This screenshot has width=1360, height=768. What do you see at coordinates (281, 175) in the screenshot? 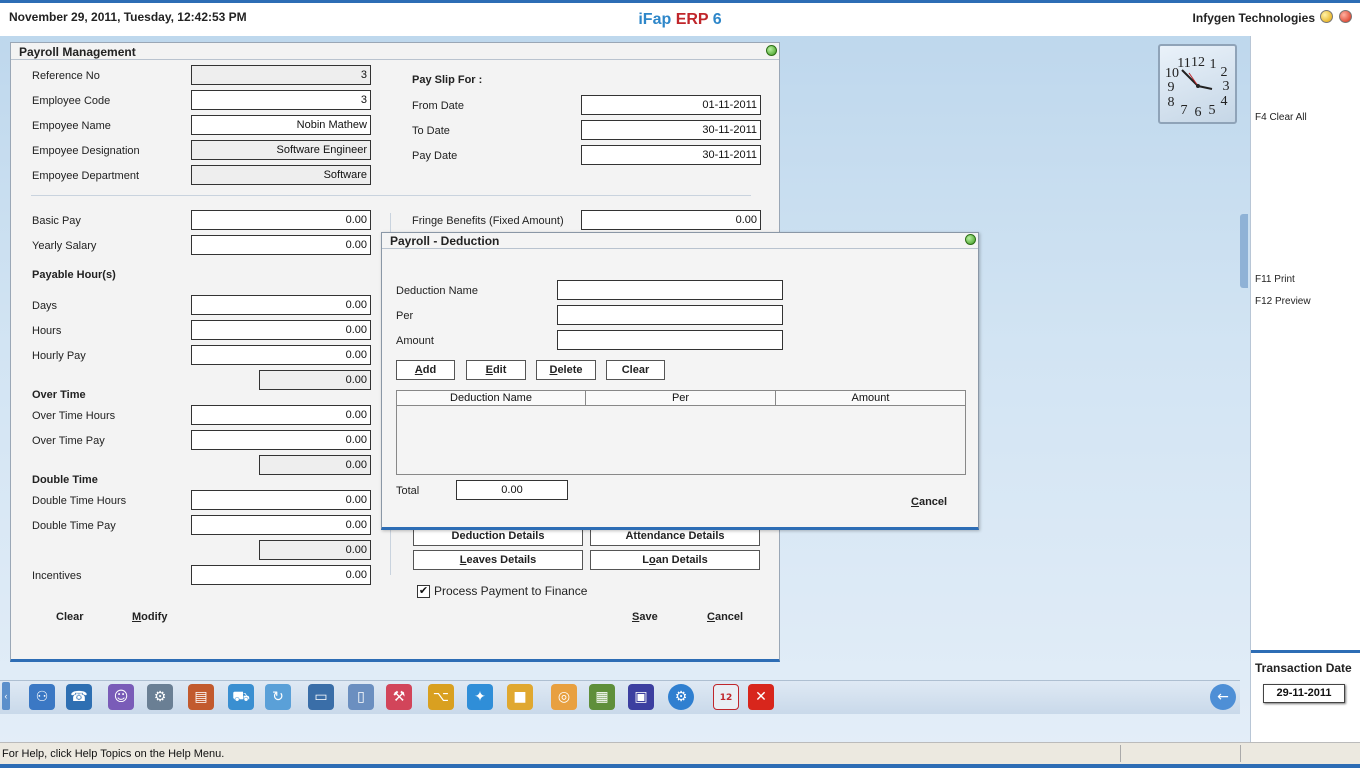
I see `department-field: Software` at bounding box center [281, 175].